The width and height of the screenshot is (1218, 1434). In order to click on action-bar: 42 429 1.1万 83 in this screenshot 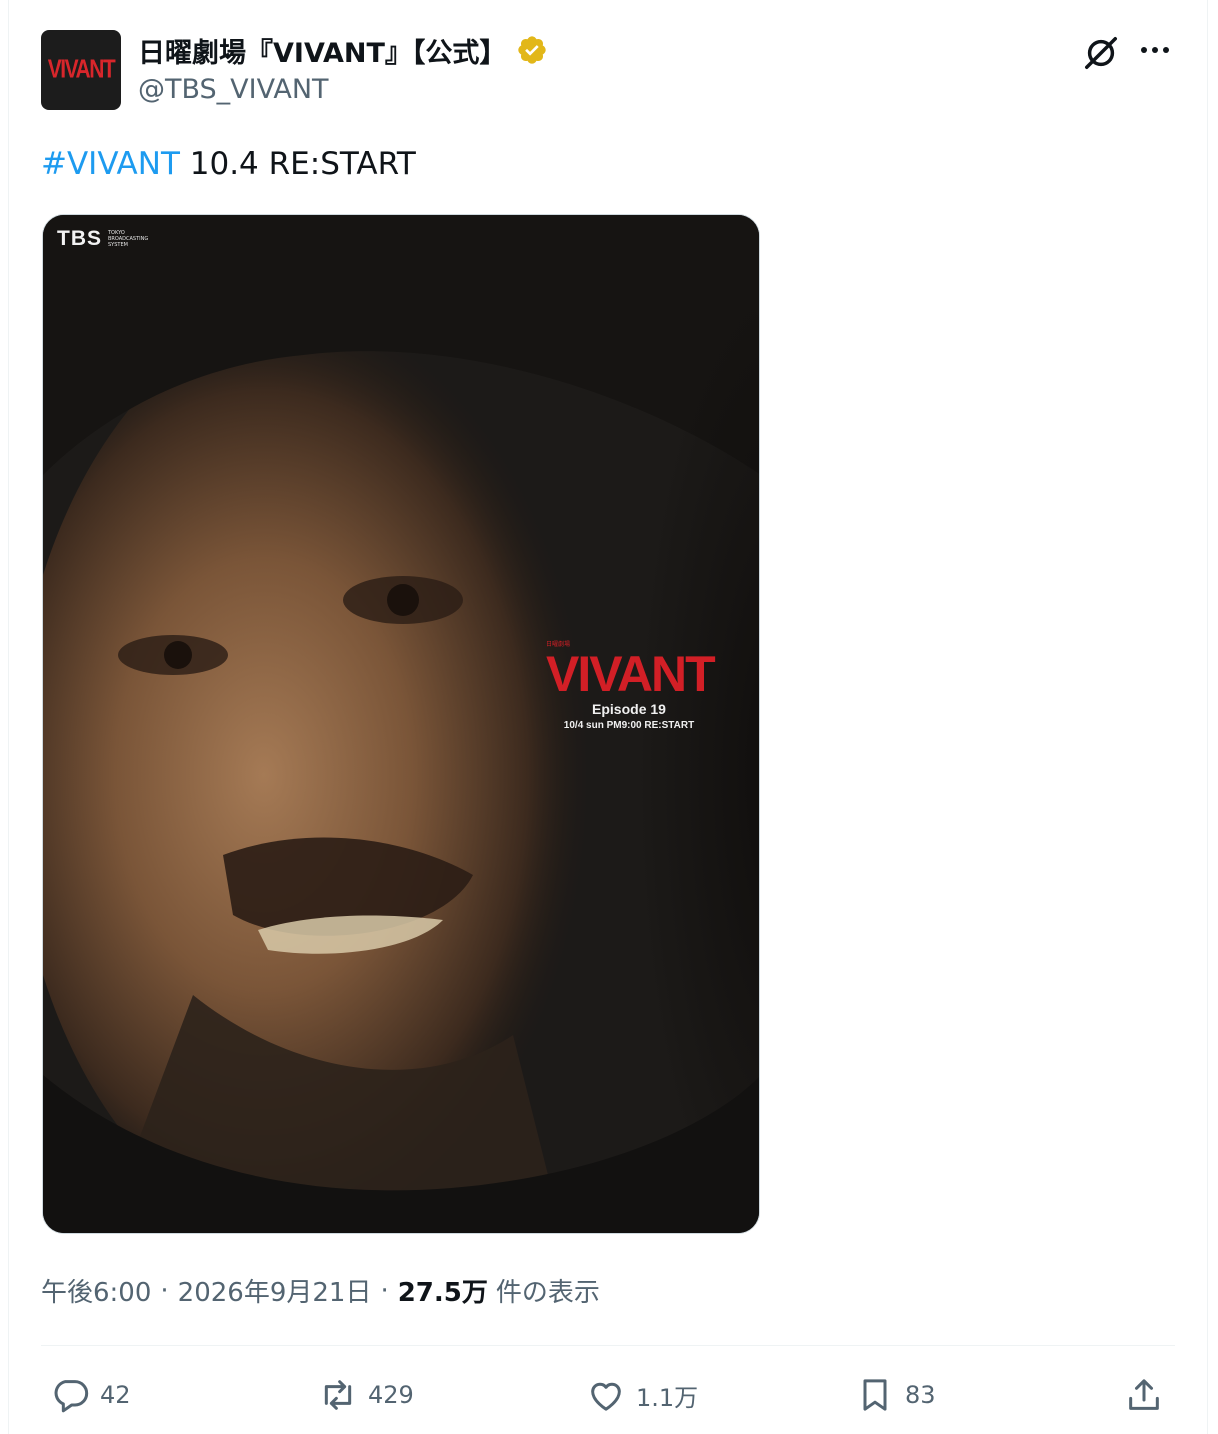, I will do `click(609, 1395)`.